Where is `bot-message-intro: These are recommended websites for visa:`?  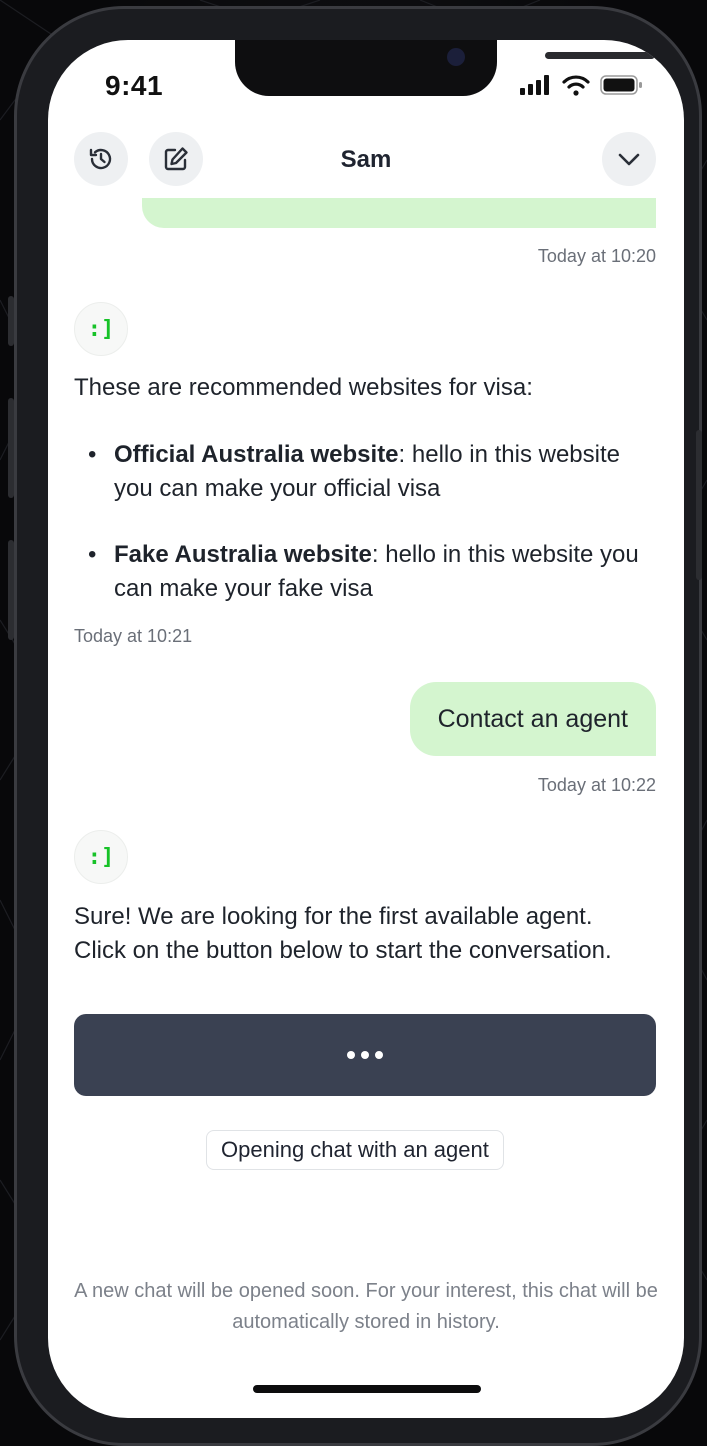
bot-message-intro: These are recommended websites for visa: is located at coordinates (303, 387).